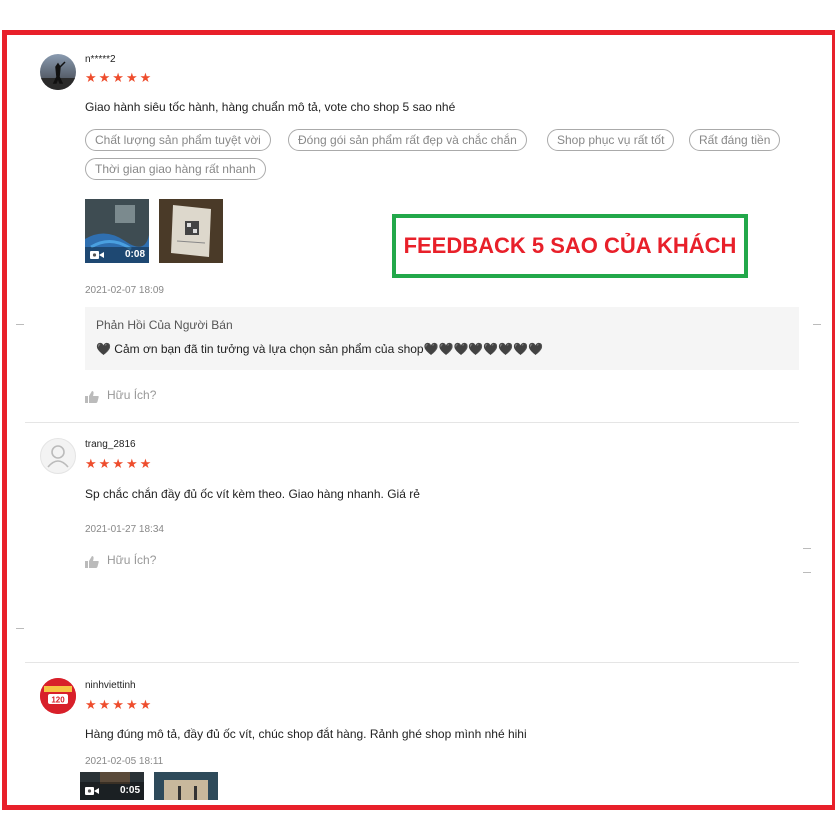 The height and width of the screenshot is (835, 835). I want to click on avatar: 120, so click(58, 696).